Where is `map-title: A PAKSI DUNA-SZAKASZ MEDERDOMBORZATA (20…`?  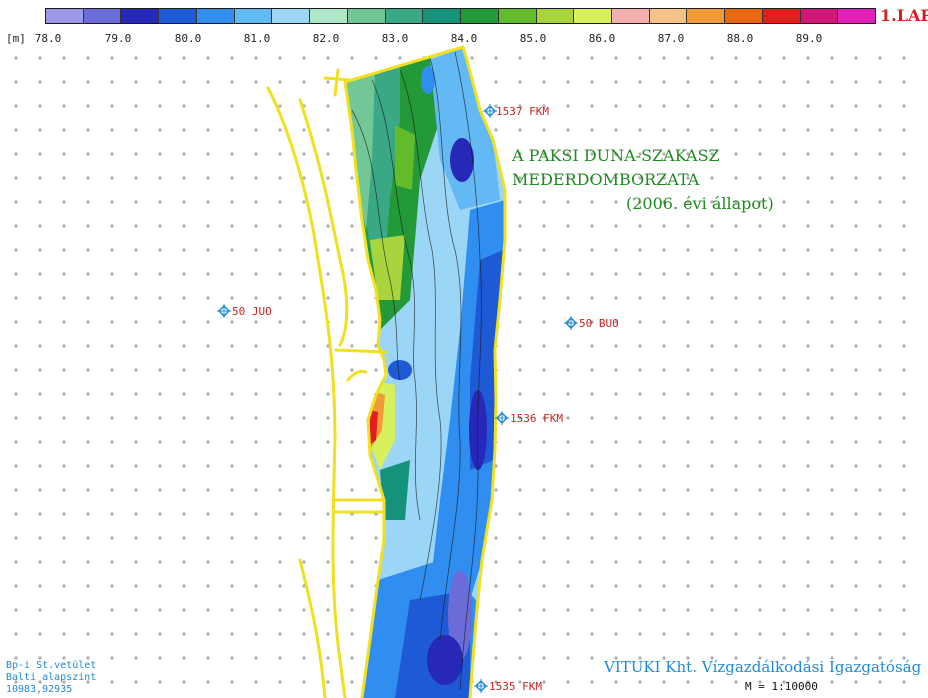 map-title: A PAKSI DUNA-SZAKASZ MEDERDOMBORZATA (20… is located at coordinates (712, 180).